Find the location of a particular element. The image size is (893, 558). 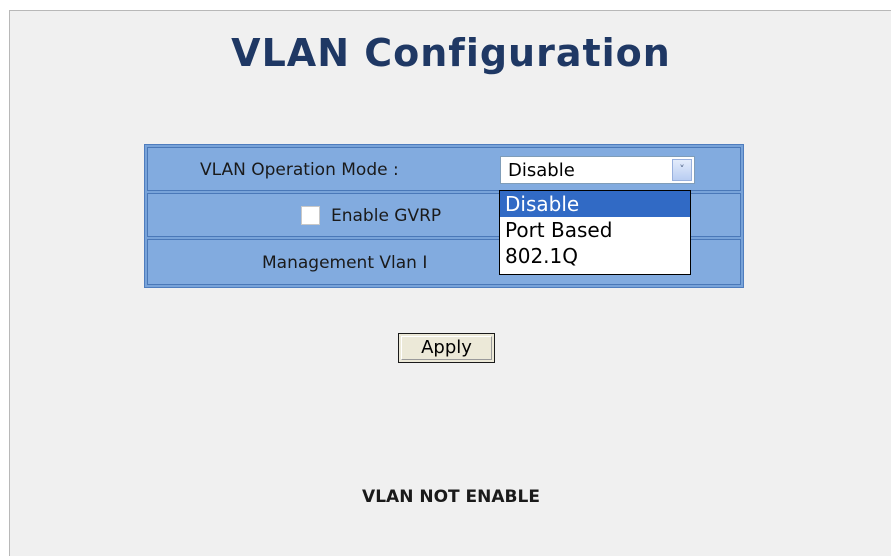

option-802-1q: 802.1Q is located at coordinates (595, 256).